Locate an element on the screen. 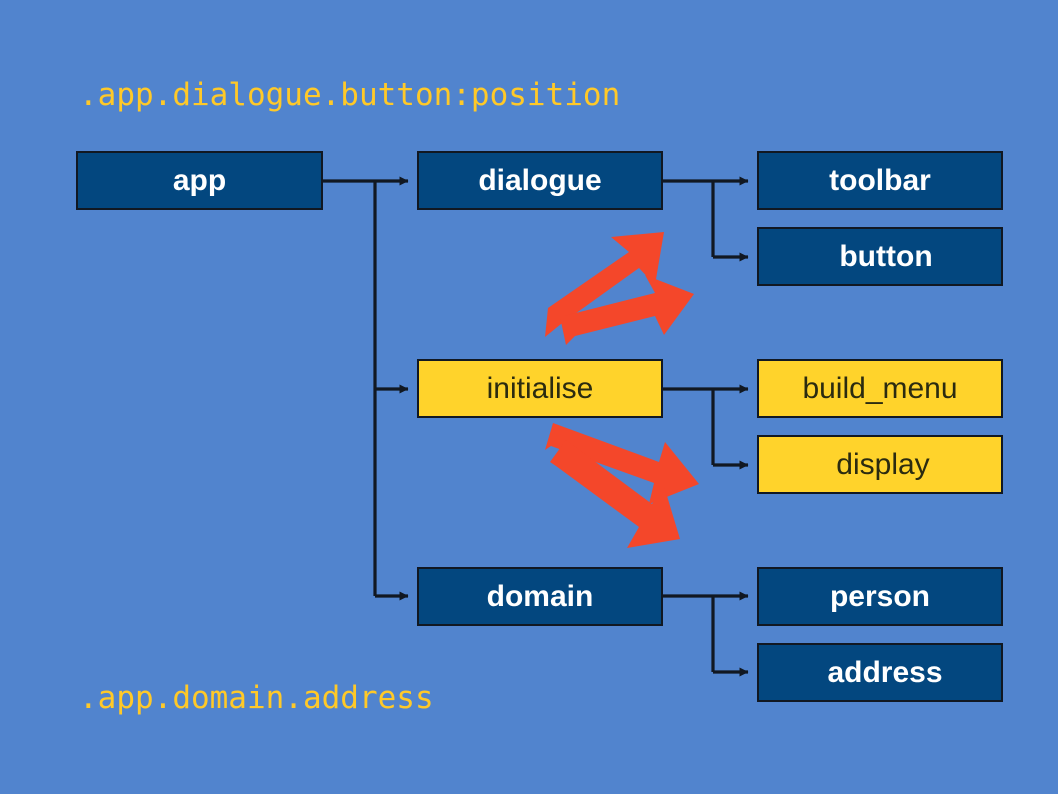 This screenshot has height=794, width=1058. node-build-menu: build_menu is located at coordinates (880, 388).